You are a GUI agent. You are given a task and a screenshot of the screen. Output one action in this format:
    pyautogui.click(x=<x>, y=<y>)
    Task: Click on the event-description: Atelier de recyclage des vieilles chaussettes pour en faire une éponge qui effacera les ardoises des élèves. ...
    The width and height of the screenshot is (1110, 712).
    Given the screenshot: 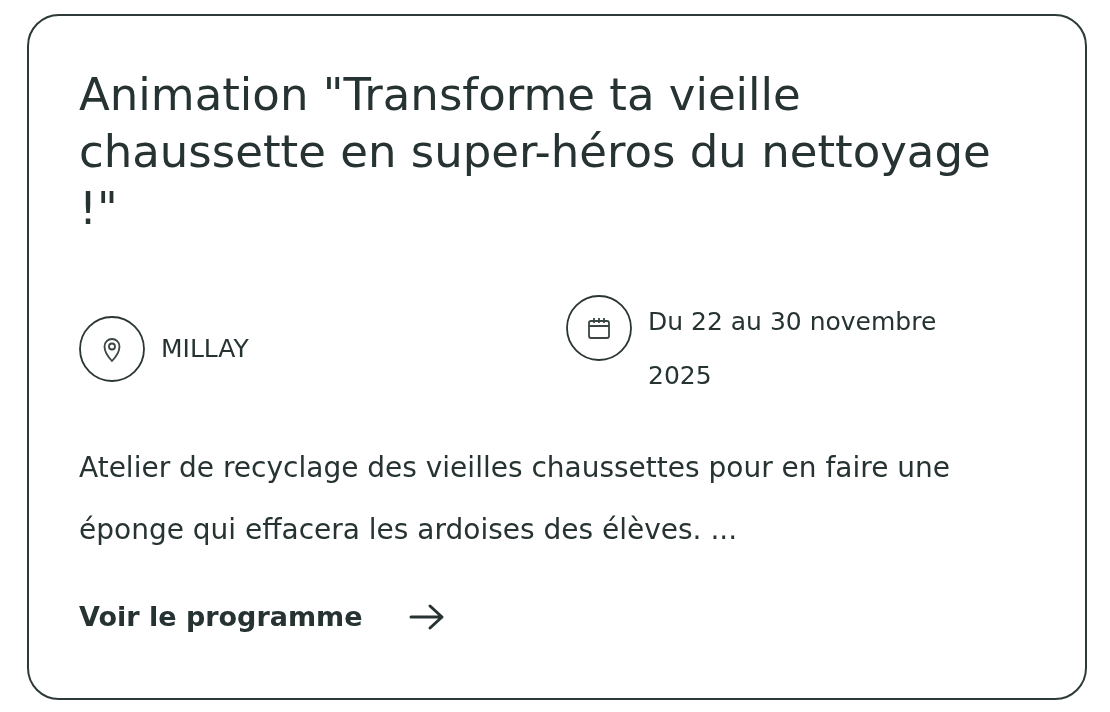 What is the action you would take?
    pyautogui.click(x=515, y=499)
    